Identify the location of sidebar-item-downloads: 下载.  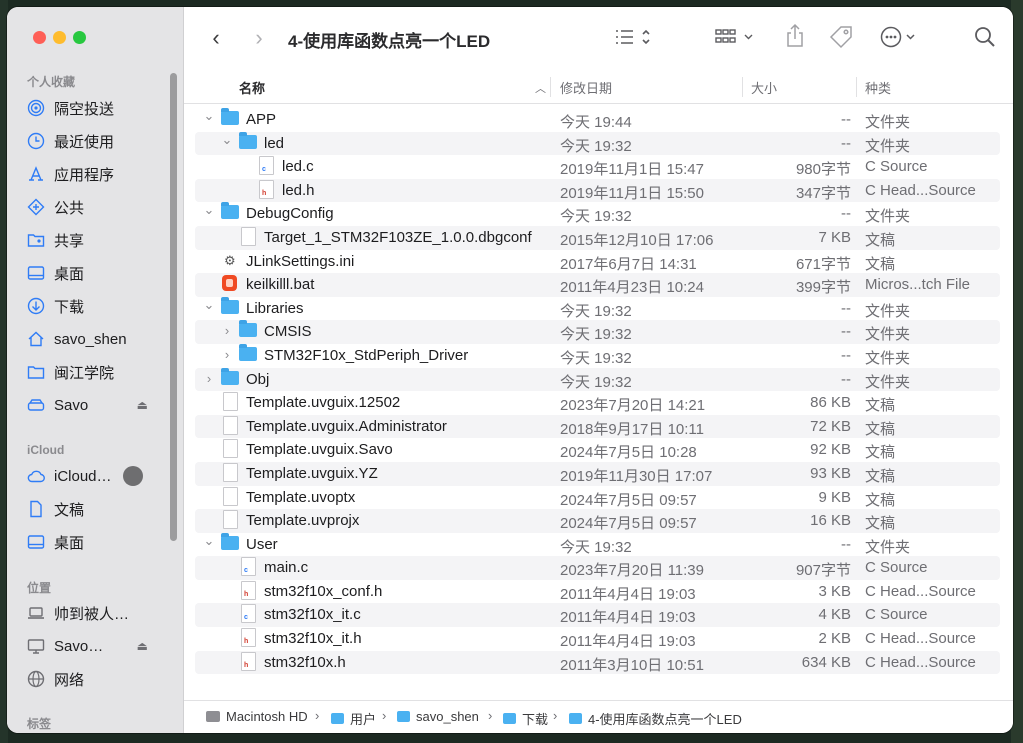
(95, 306).